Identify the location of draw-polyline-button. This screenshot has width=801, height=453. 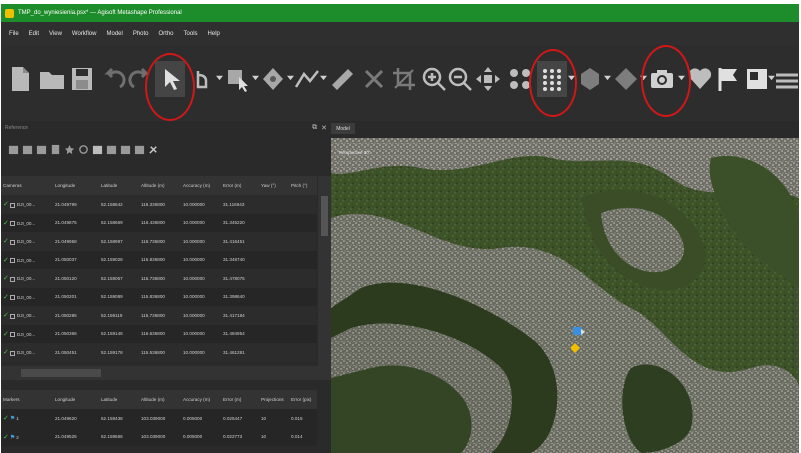
(307, 79).